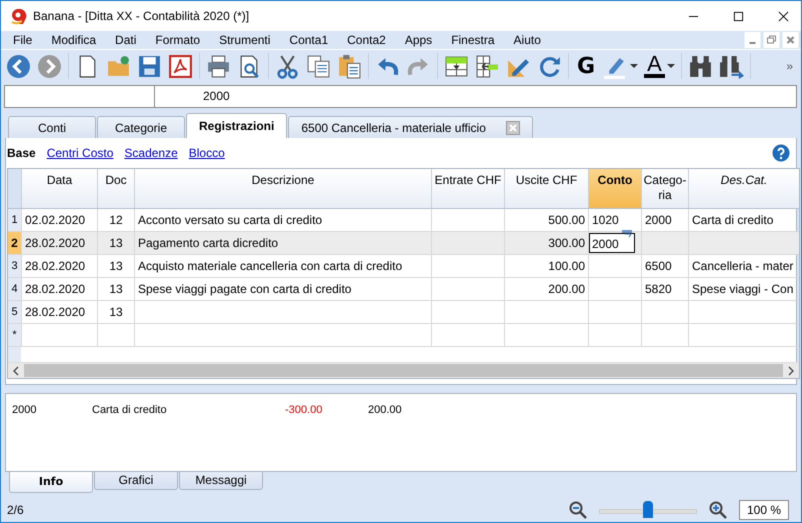 The height and width of the screenshot is (523, 802). I want to click on row-header-strip, so click(14, 354).